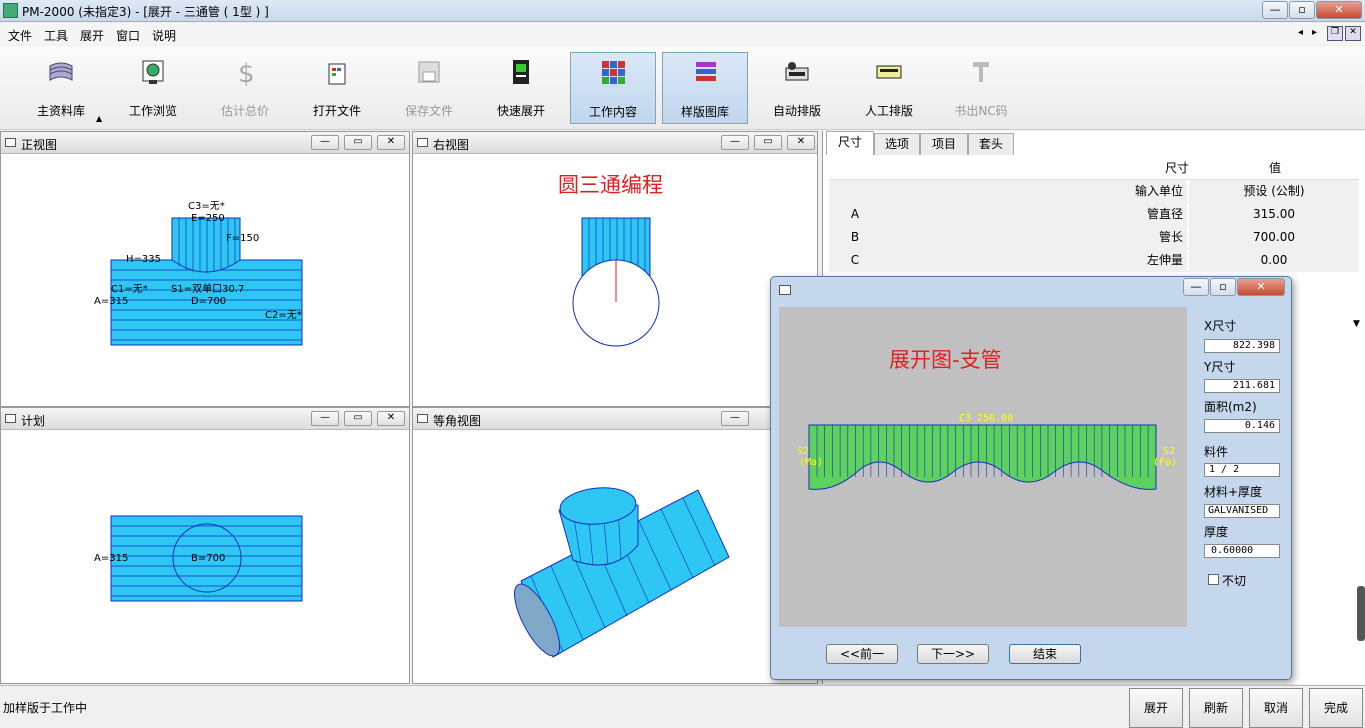  What do you see at coordinates (1045, 654) in the screenshot?
I see `end-button: 结束` at bounding box center [1045, 654].